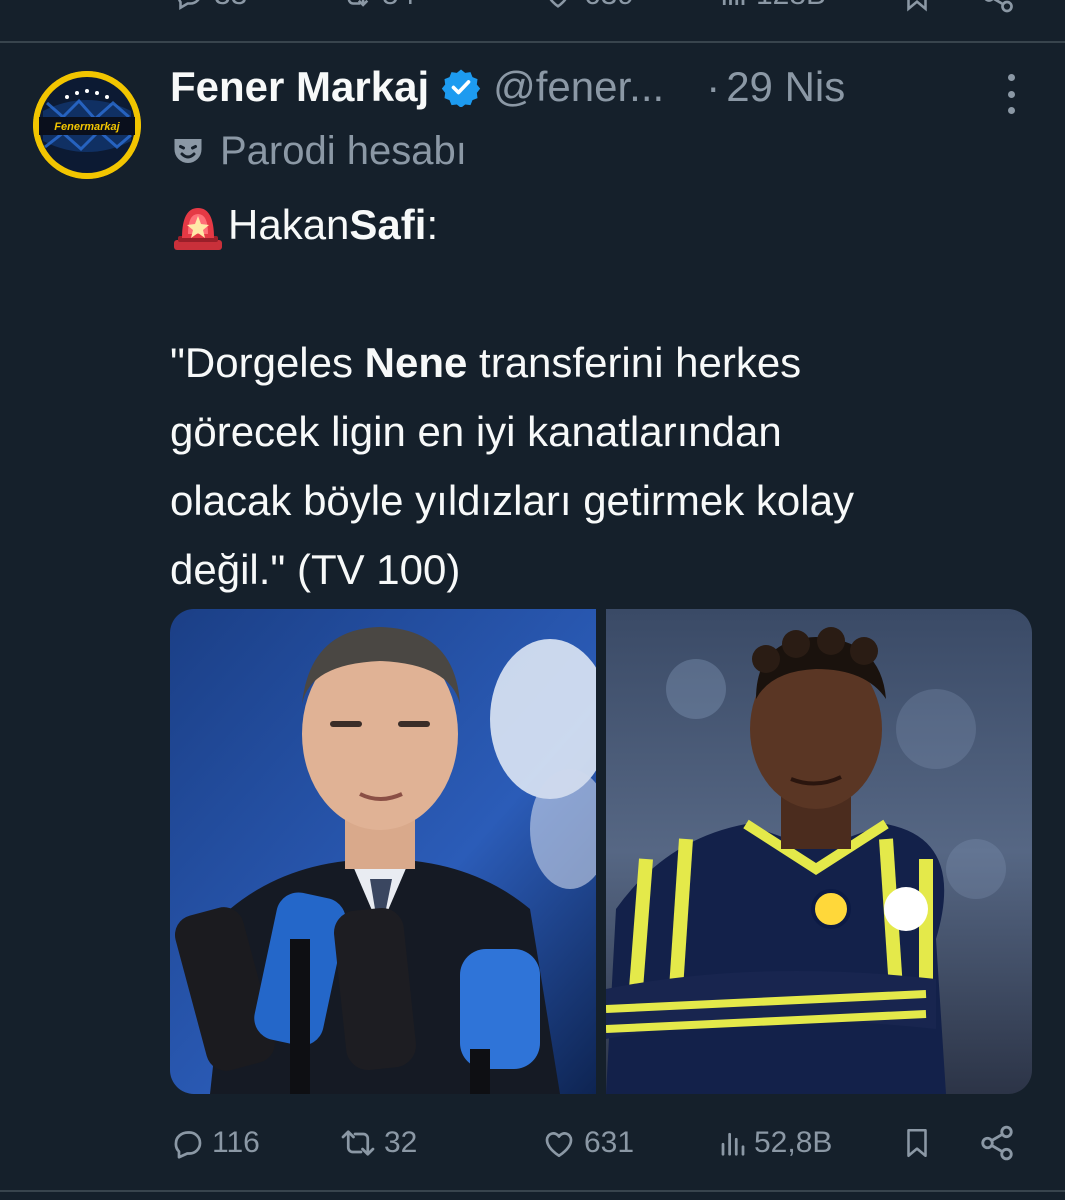  Describe the element at coordinates (289, 224) in the screenshot. I see `quote-head-pre: Hakan` at that location.